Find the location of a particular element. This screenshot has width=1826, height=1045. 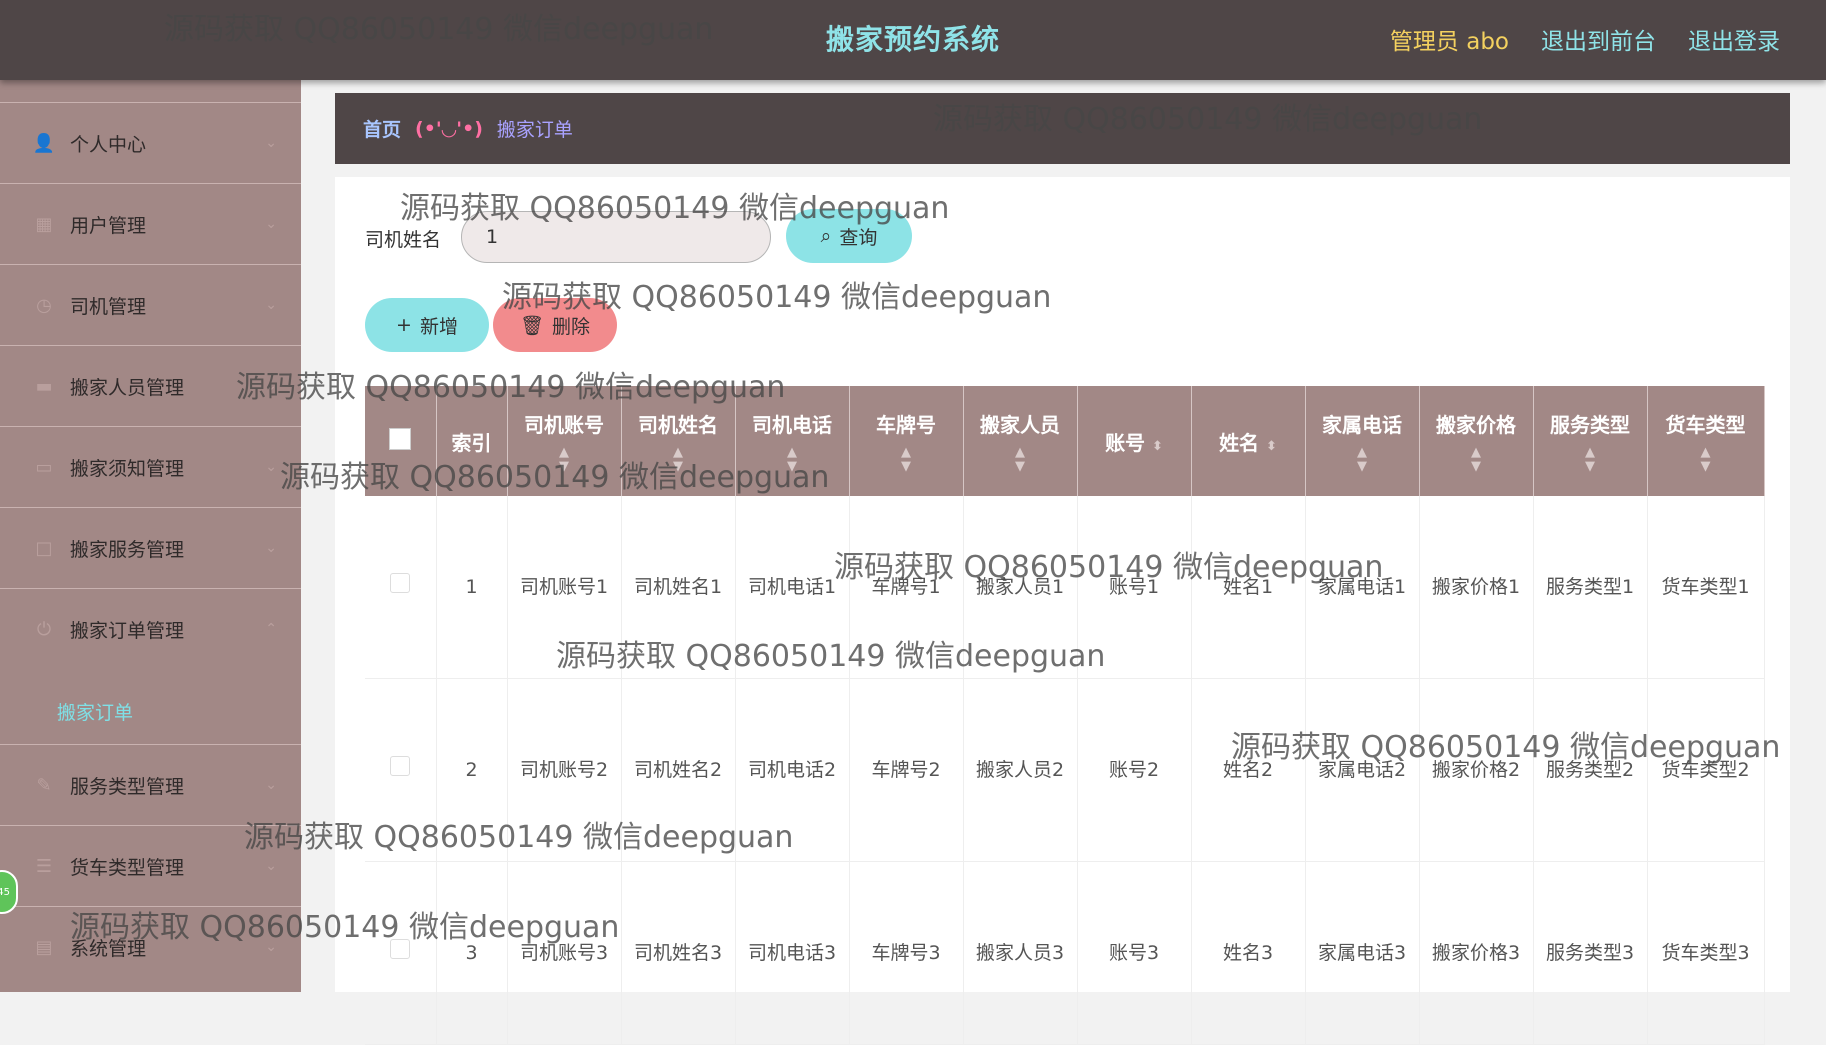

column-header-label: 索引 is located at coordinates (471, 442).